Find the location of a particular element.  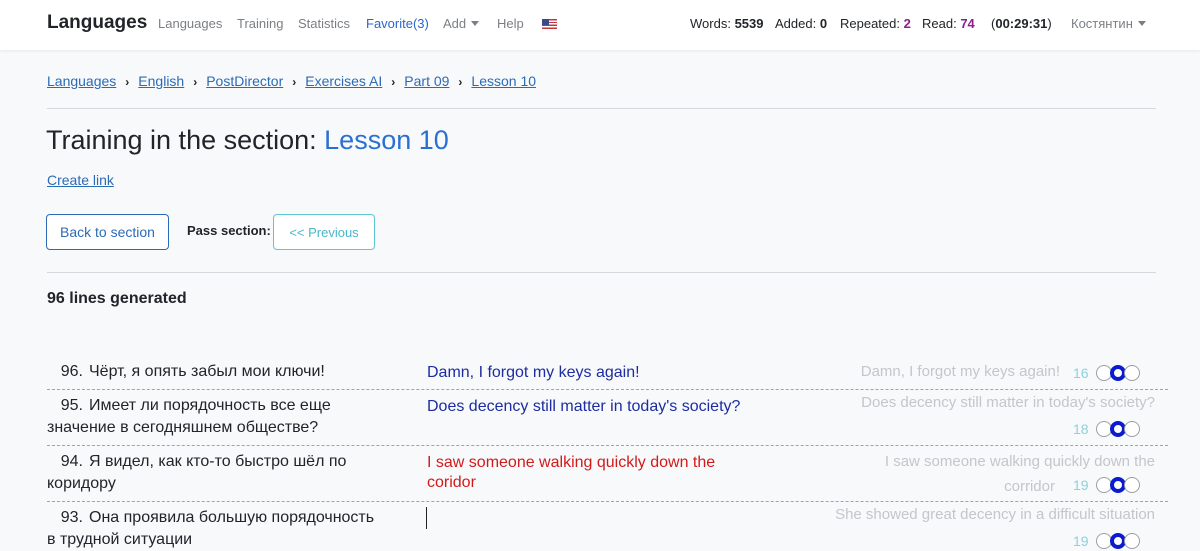

stat-added: Added: 0 is located at coordinates (801, 23).